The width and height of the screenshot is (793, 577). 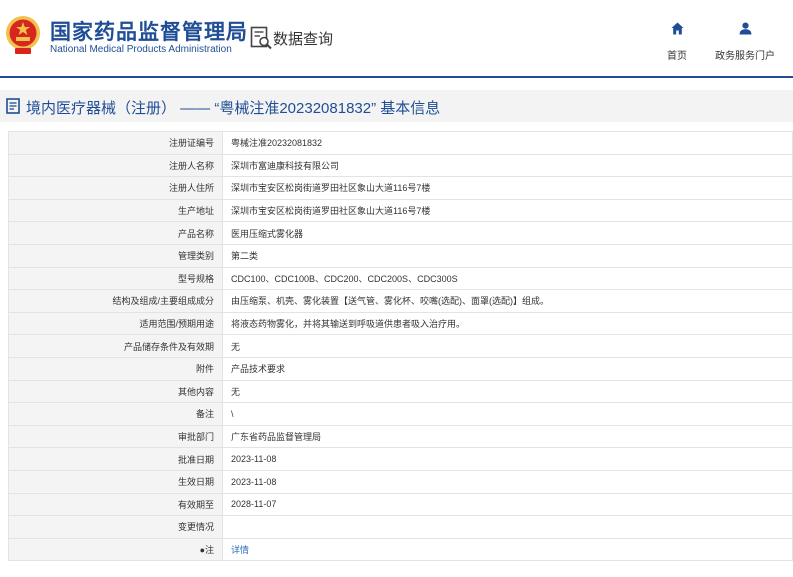 What do you see at coordinates (233, 108) in the screenshot?
I see `page-title: 境内医疗器械（注册） —— “粤械注准20232081832” 基本信息` at bounding box center [233, 108].